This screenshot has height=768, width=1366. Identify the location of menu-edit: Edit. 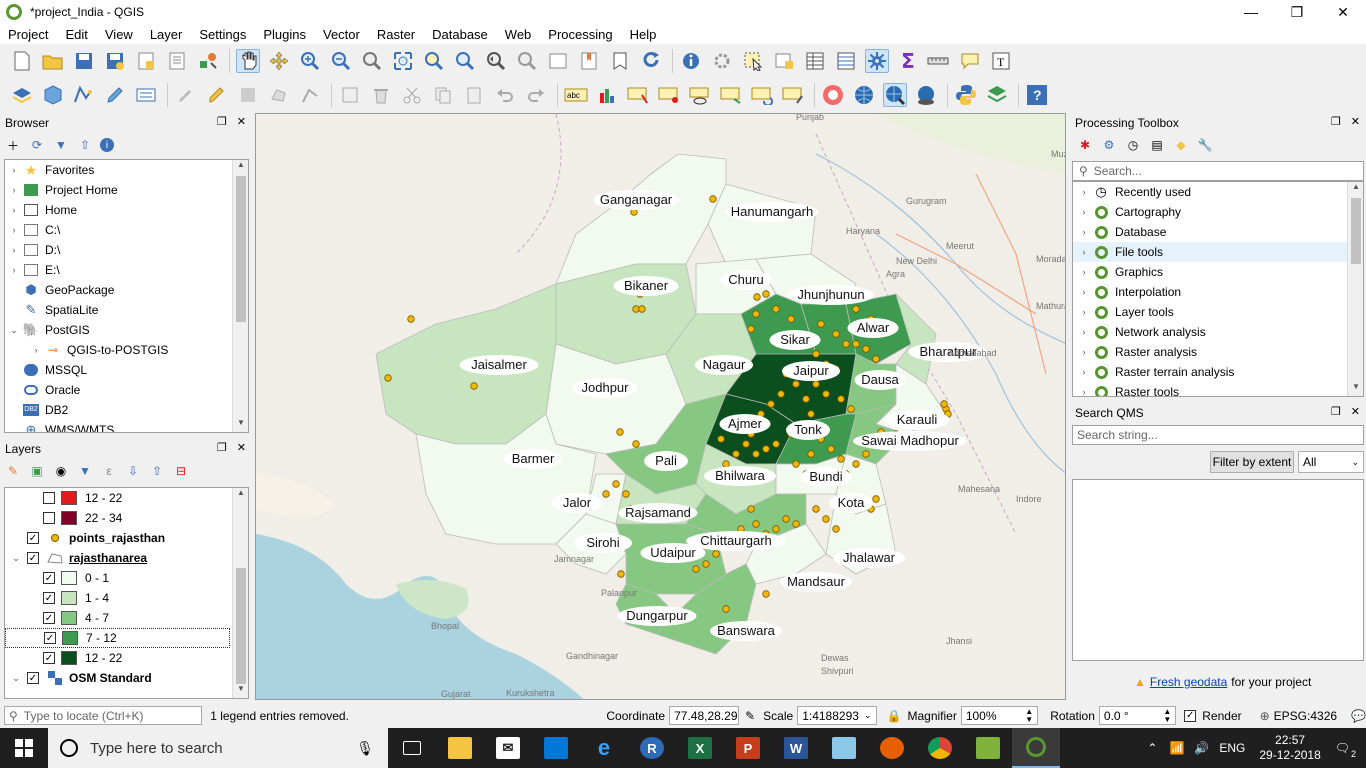
(76, 34).